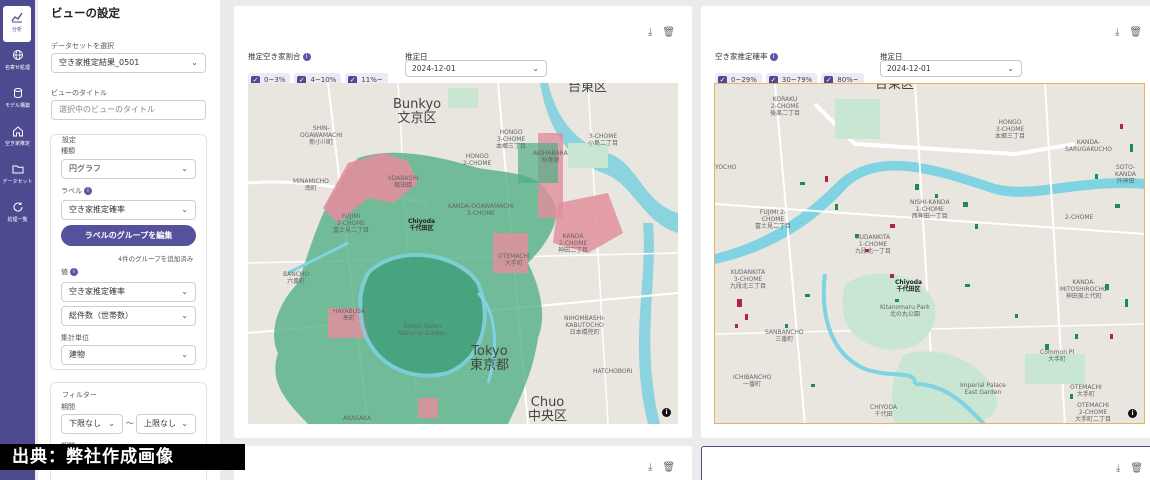  I want to click on value-label-text: 値, so click(64, 272).